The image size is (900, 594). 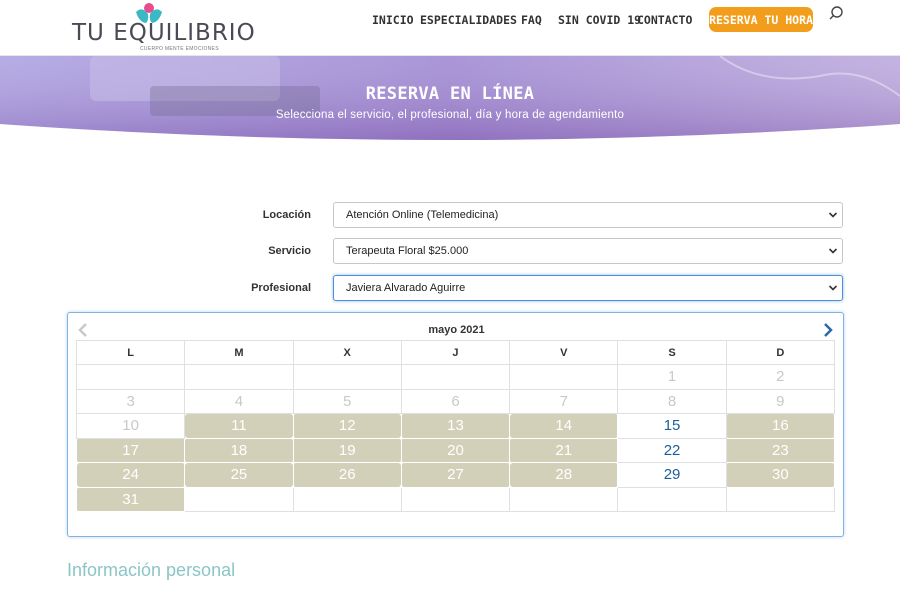 I want to click on calendar-week-row: 3456789, so click(x=455, y=401).